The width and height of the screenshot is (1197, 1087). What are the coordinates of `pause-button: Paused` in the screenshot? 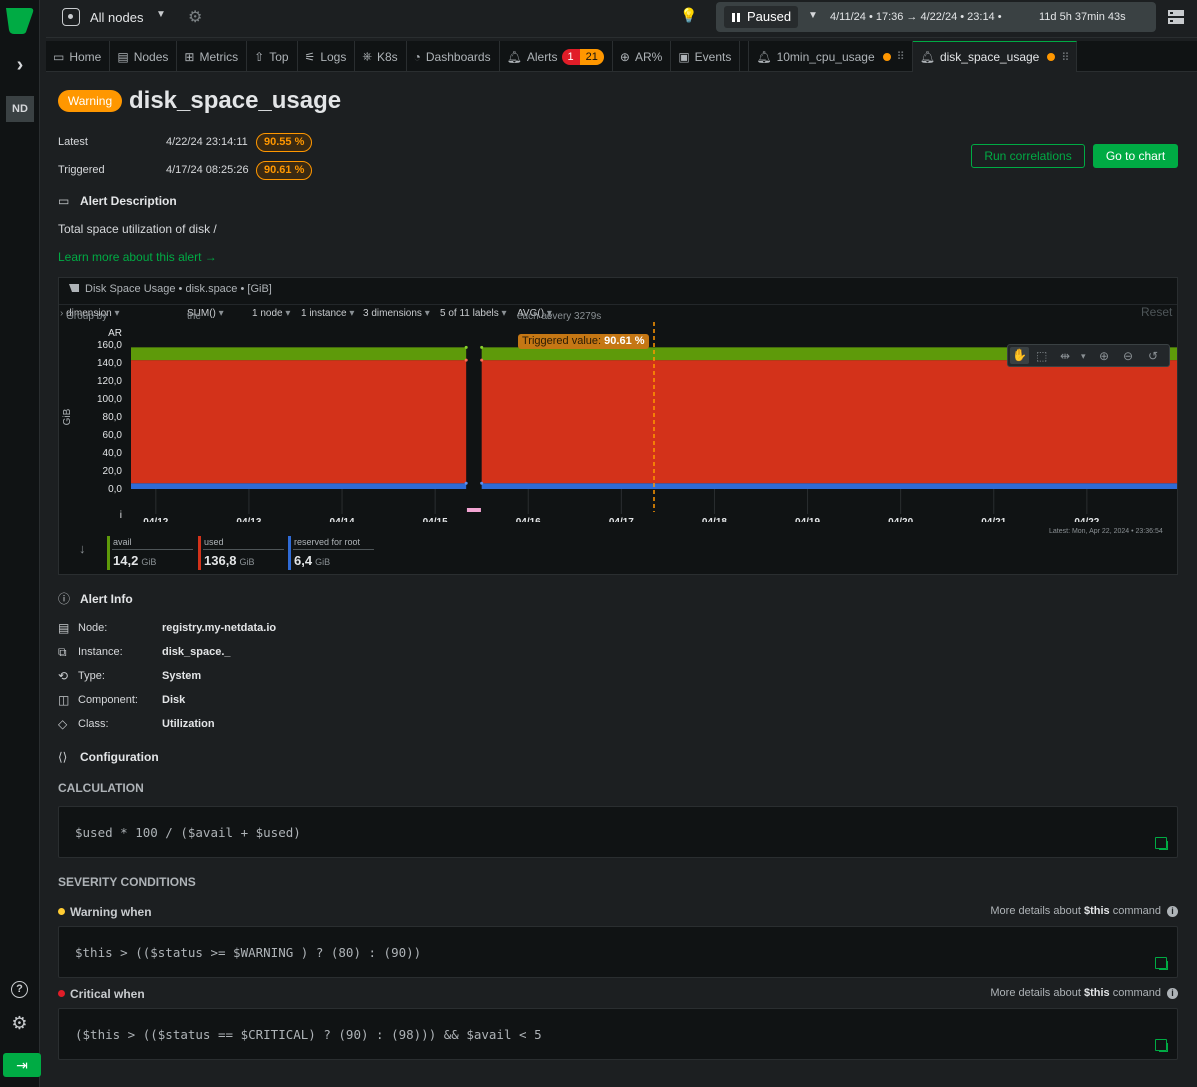 It's located at (761, 17).